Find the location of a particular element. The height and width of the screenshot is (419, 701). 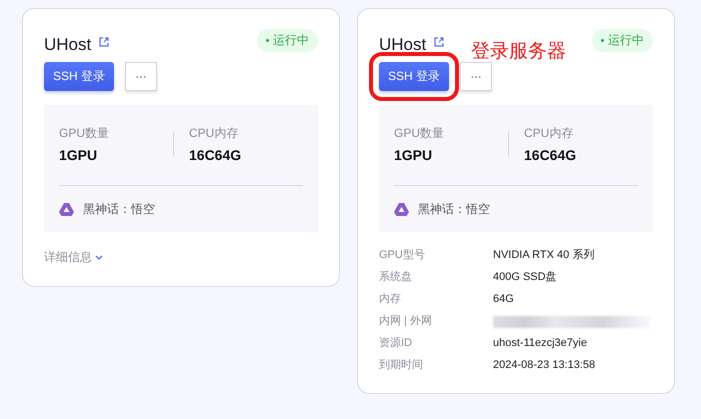

detail-value: uhost-11ezcj3e7yie is located at coordinates (540, 343).